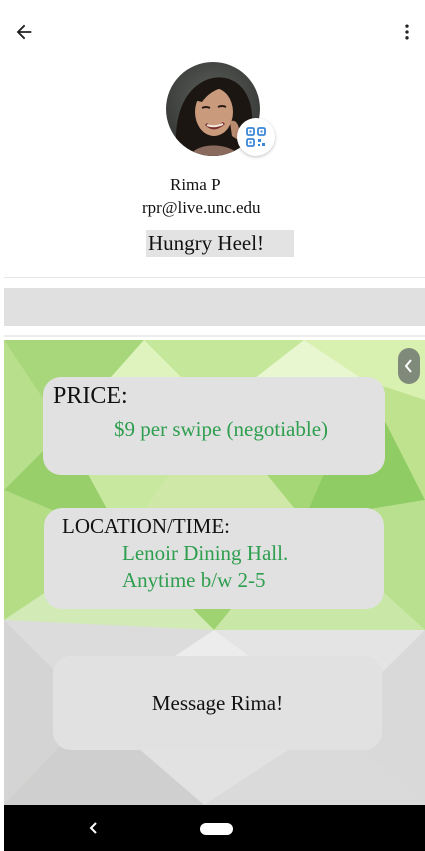 The width and height of the screenshot is (425, 851). I want to click on more-options-button, so click(407, 32).